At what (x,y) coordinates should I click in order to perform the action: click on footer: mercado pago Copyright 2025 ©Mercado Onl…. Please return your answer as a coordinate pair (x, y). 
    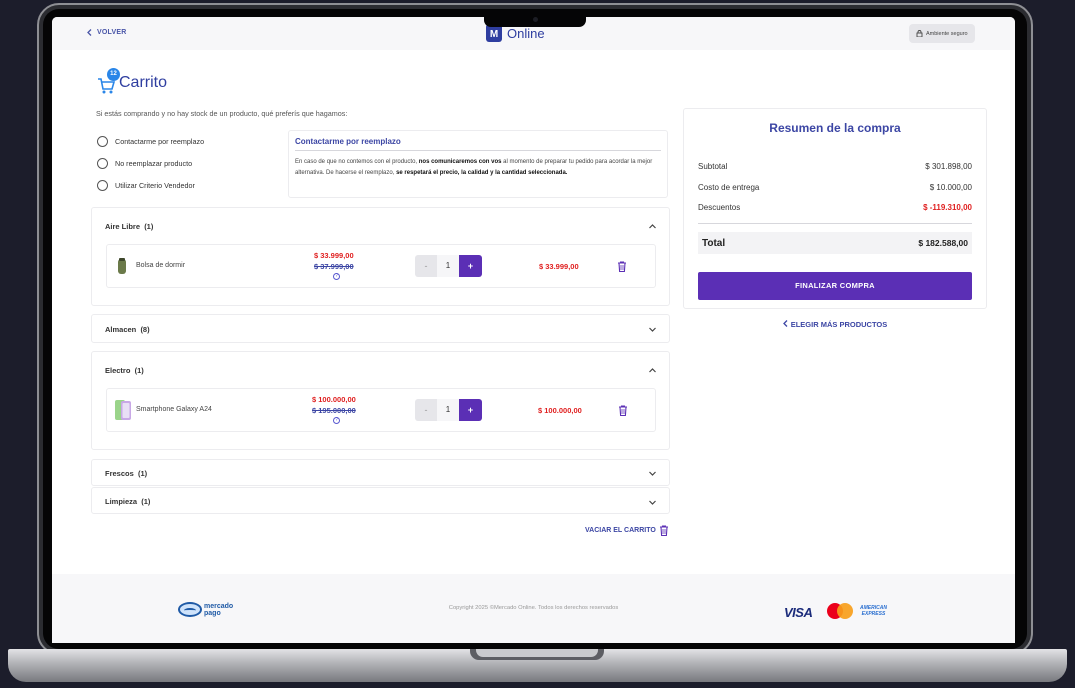
    Looking at the image, I should click on (533, 608).